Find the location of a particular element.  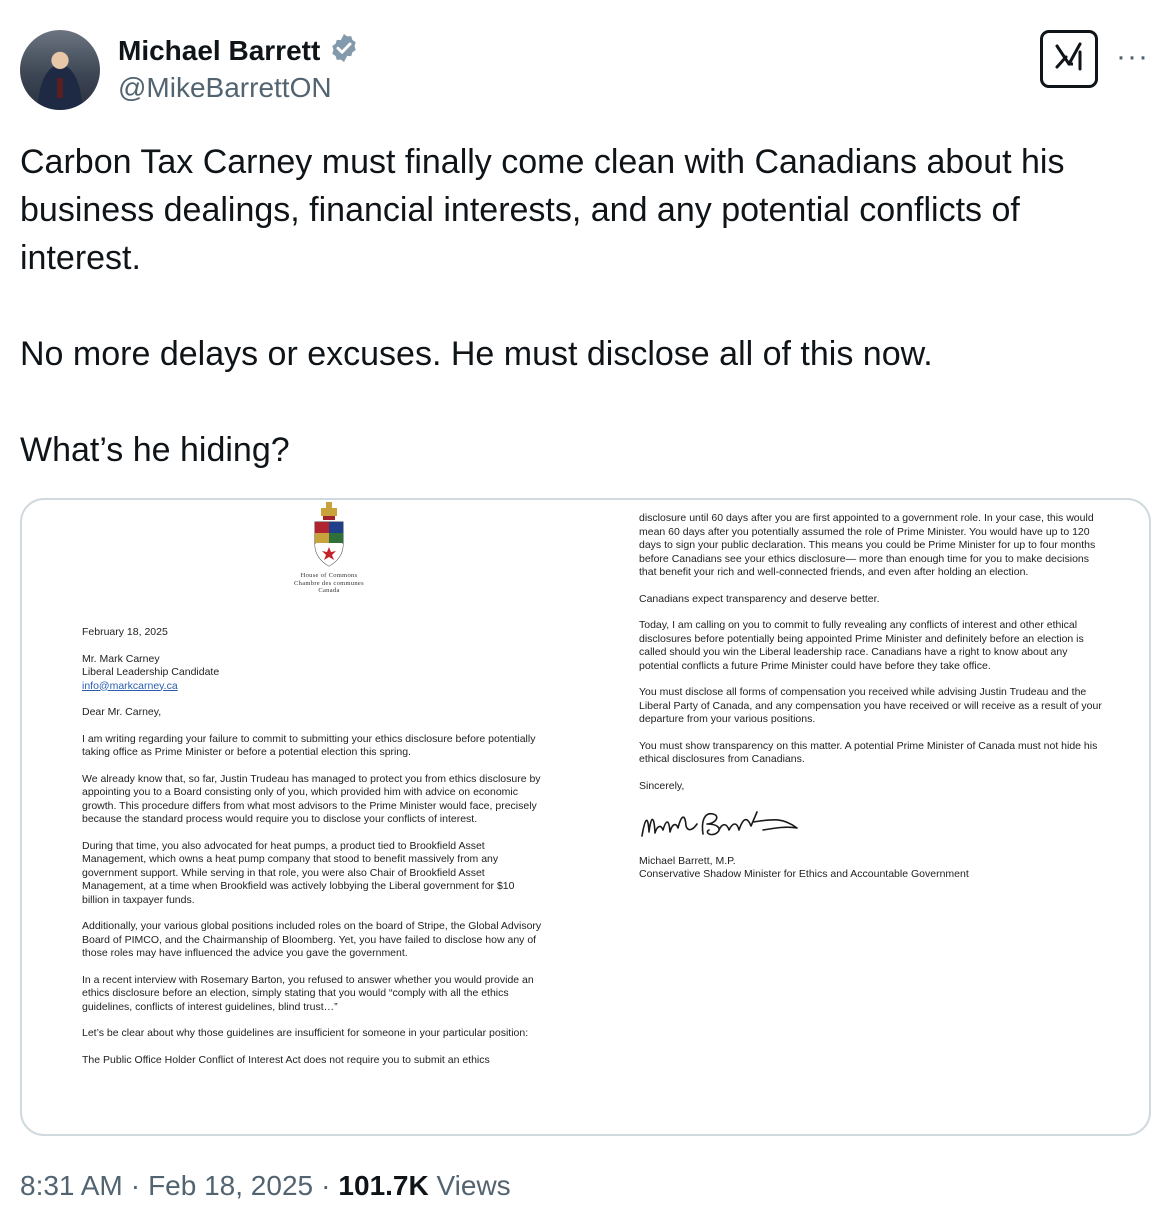

tweet-meta: 8:31 AM · Feb 18, 2025 · 101.7K Views is located at coordinates (265, 1186).